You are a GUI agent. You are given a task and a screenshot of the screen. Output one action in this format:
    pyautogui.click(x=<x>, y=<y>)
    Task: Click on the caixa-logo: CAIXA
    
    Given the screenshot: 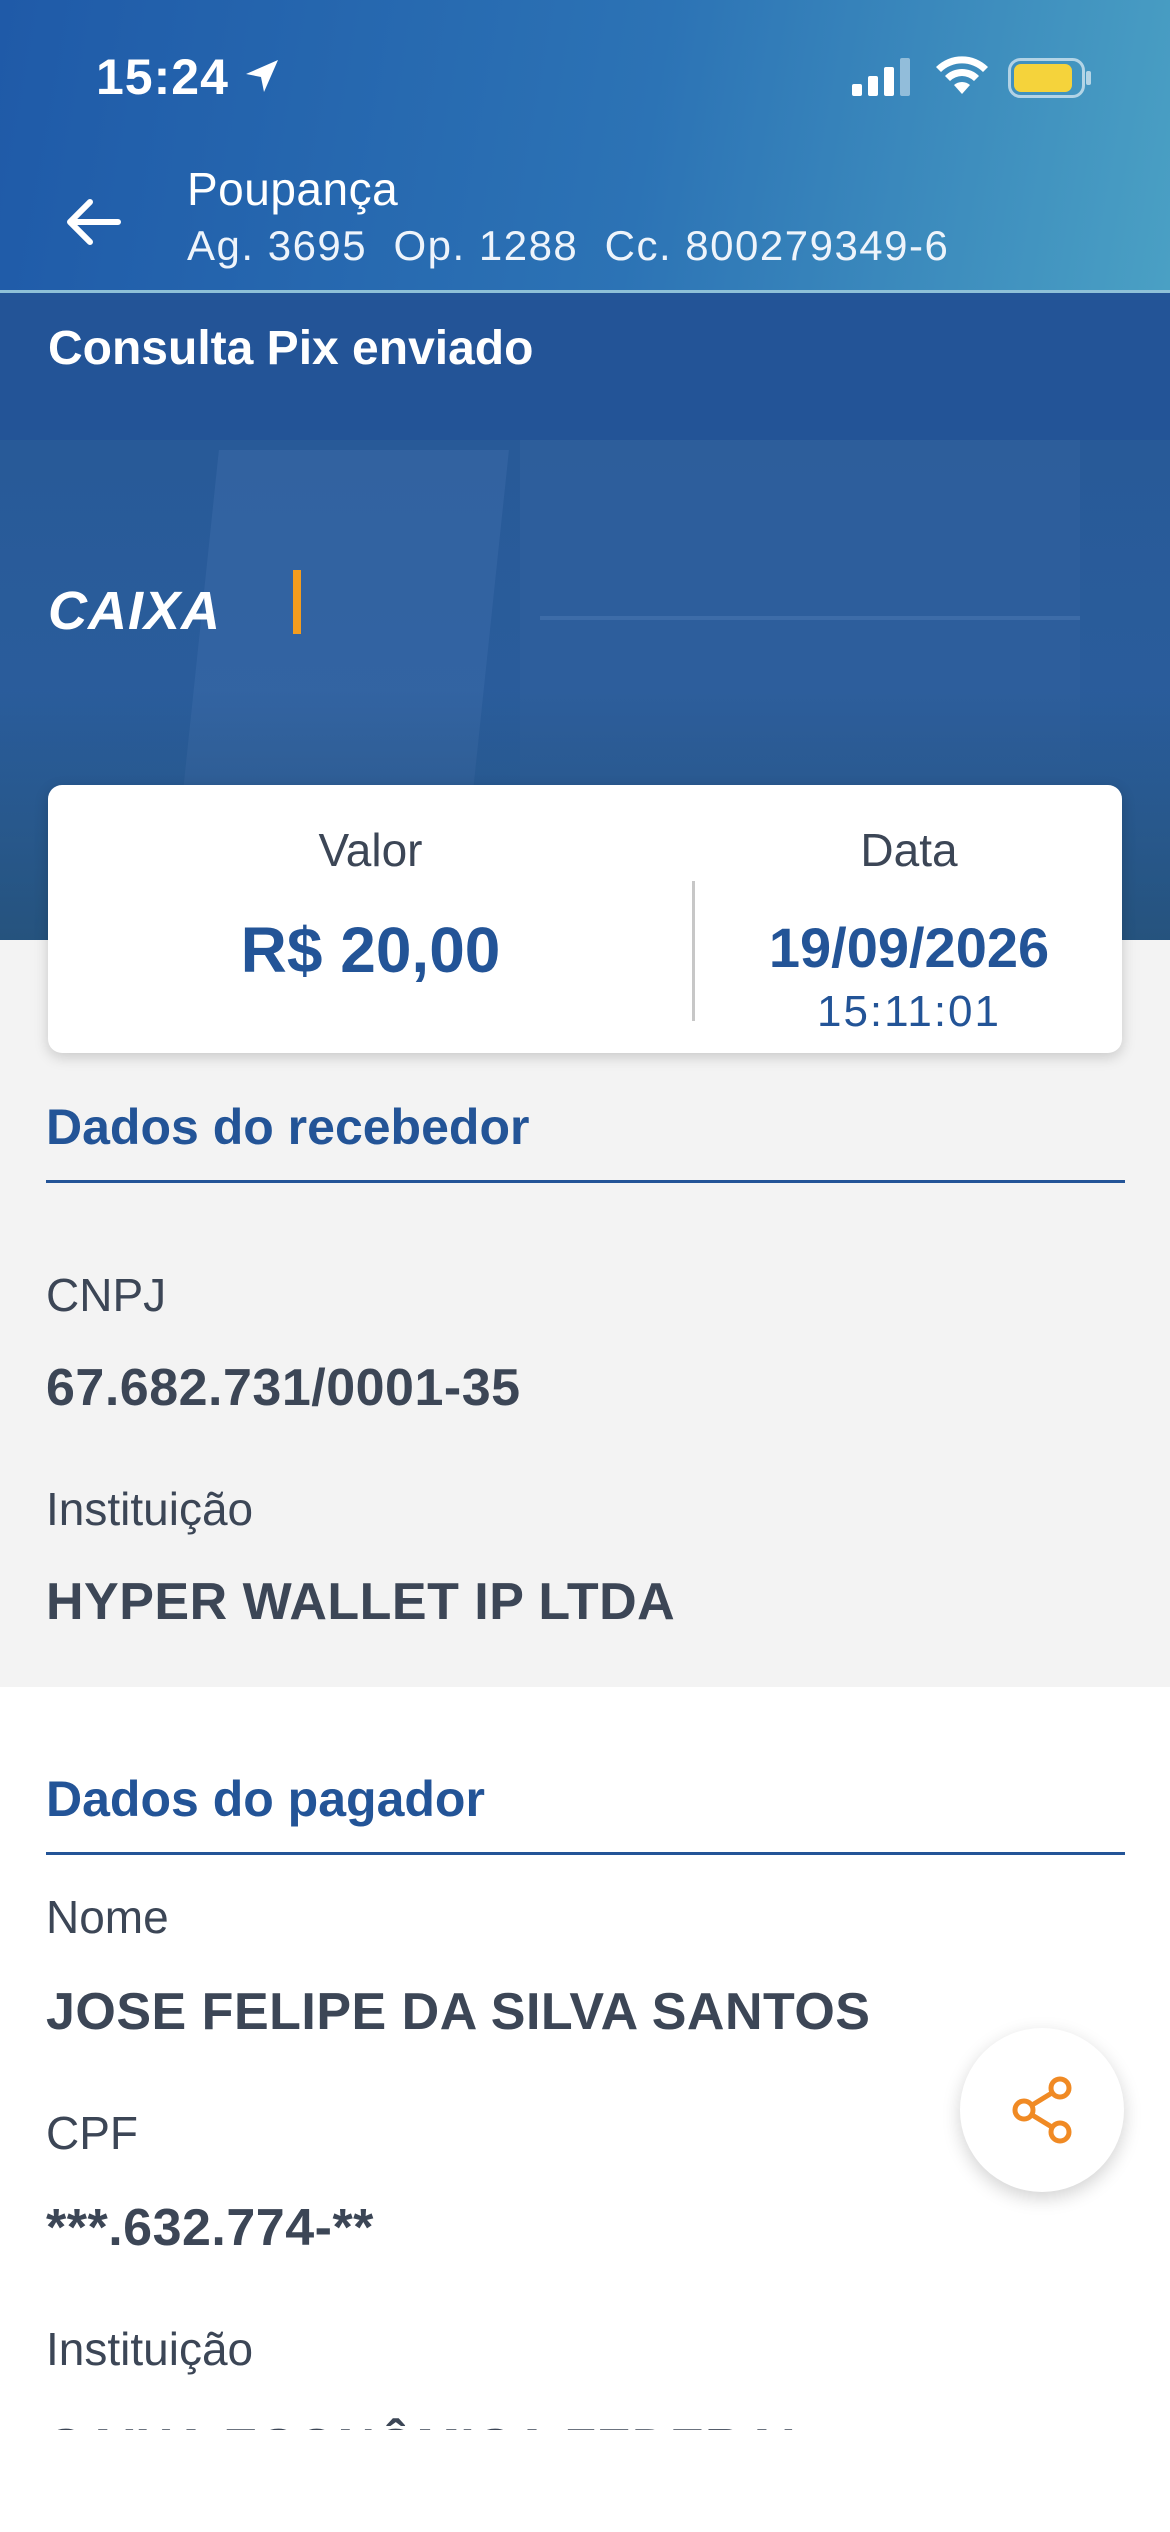 What is the action you would take?
    pyautogui.click(x=135, y=611)
    